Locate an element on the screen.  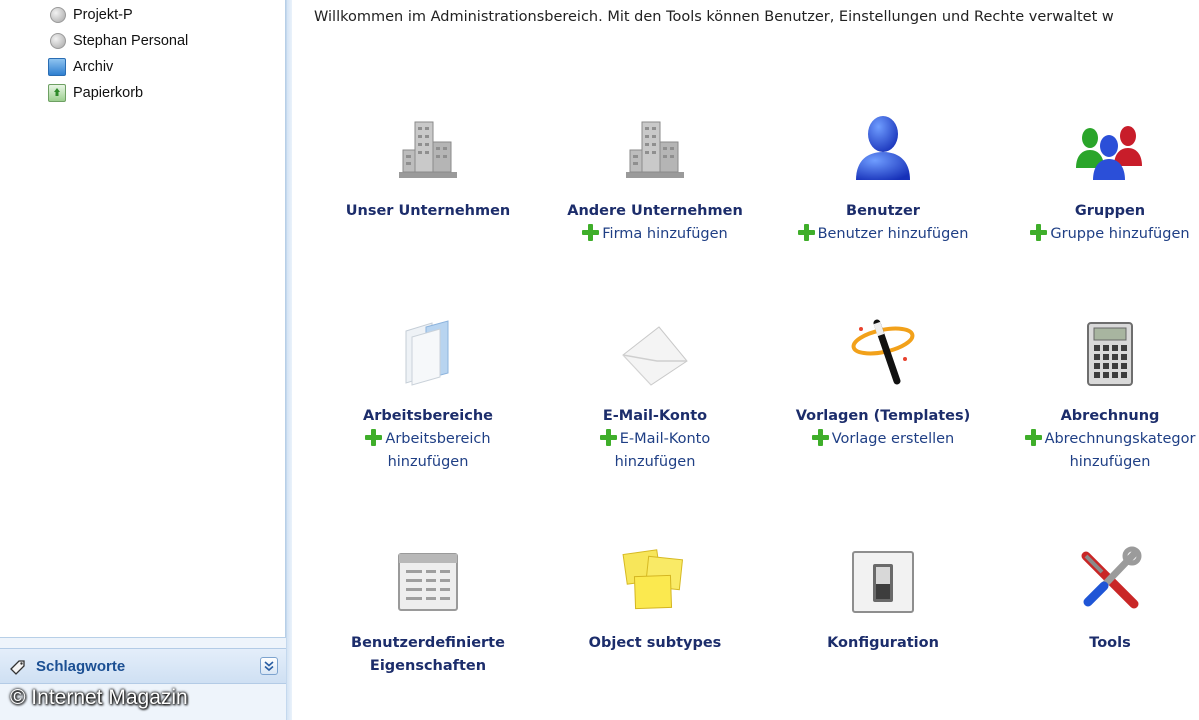
action-label: Vorlage erstellen is located at coordinates (893, 439).